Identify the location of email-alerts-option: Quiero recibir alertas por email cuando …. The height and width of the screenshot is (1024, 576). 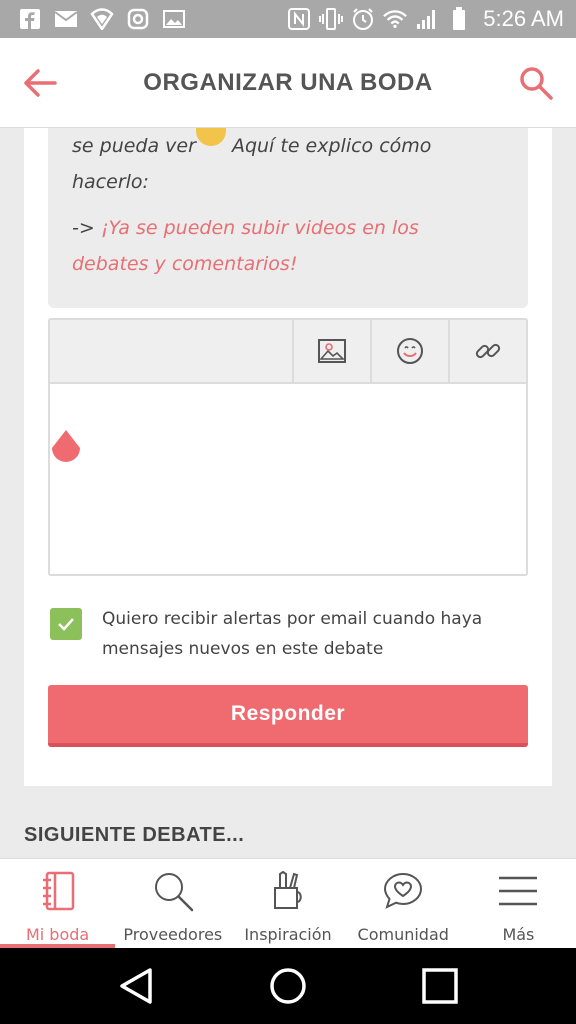
(288, 639).